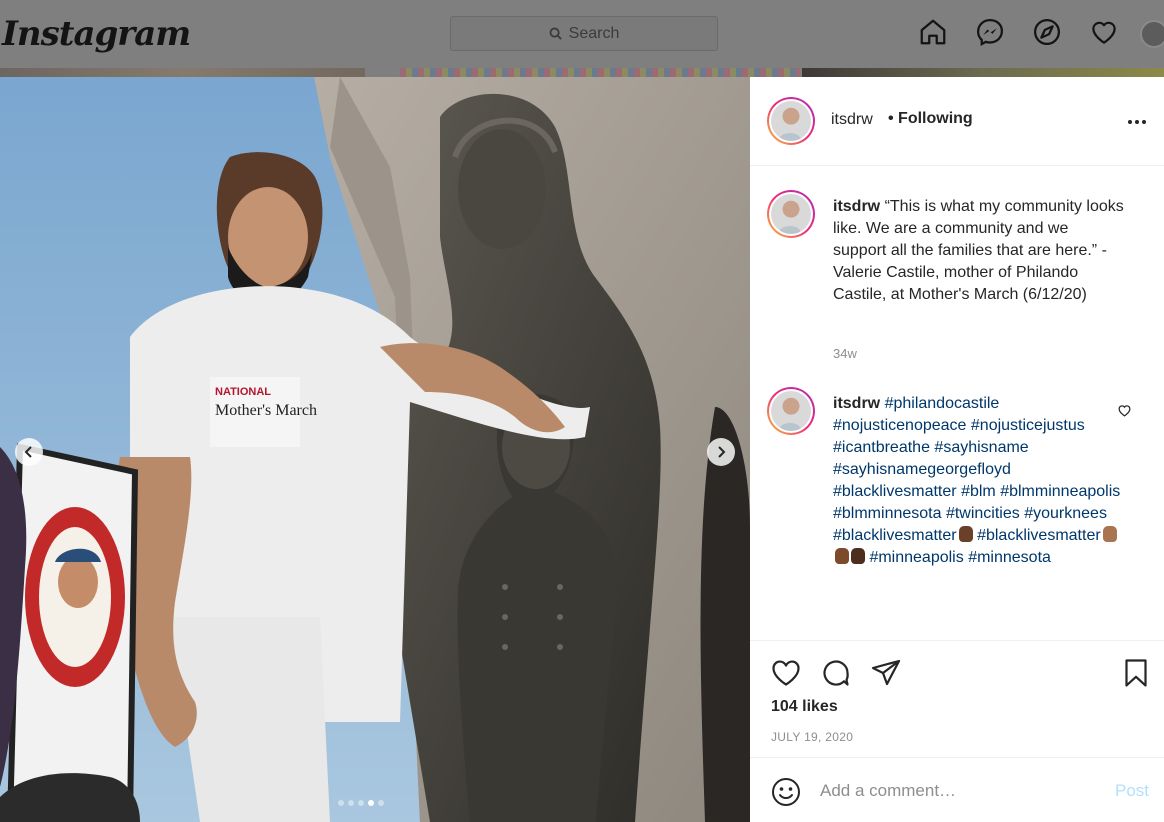 Image resolution: width=1164 pixels, height=822 pixels. I want to click on explore-icon, so click(1047, 32).